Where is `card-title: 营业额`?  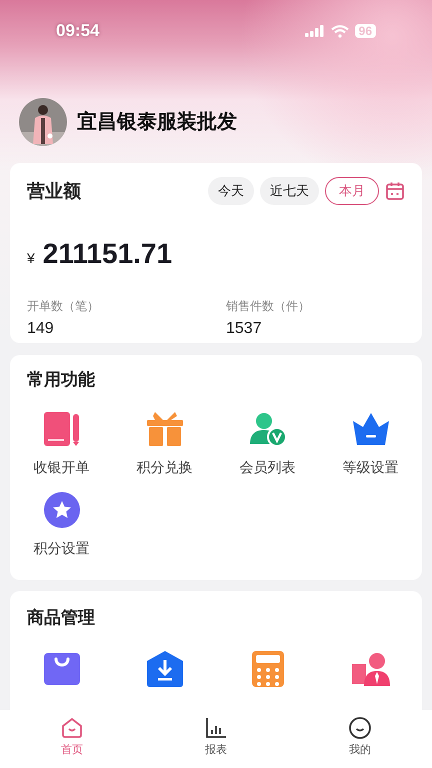
card-title: 营业额 is located at coordinates (54, 191).